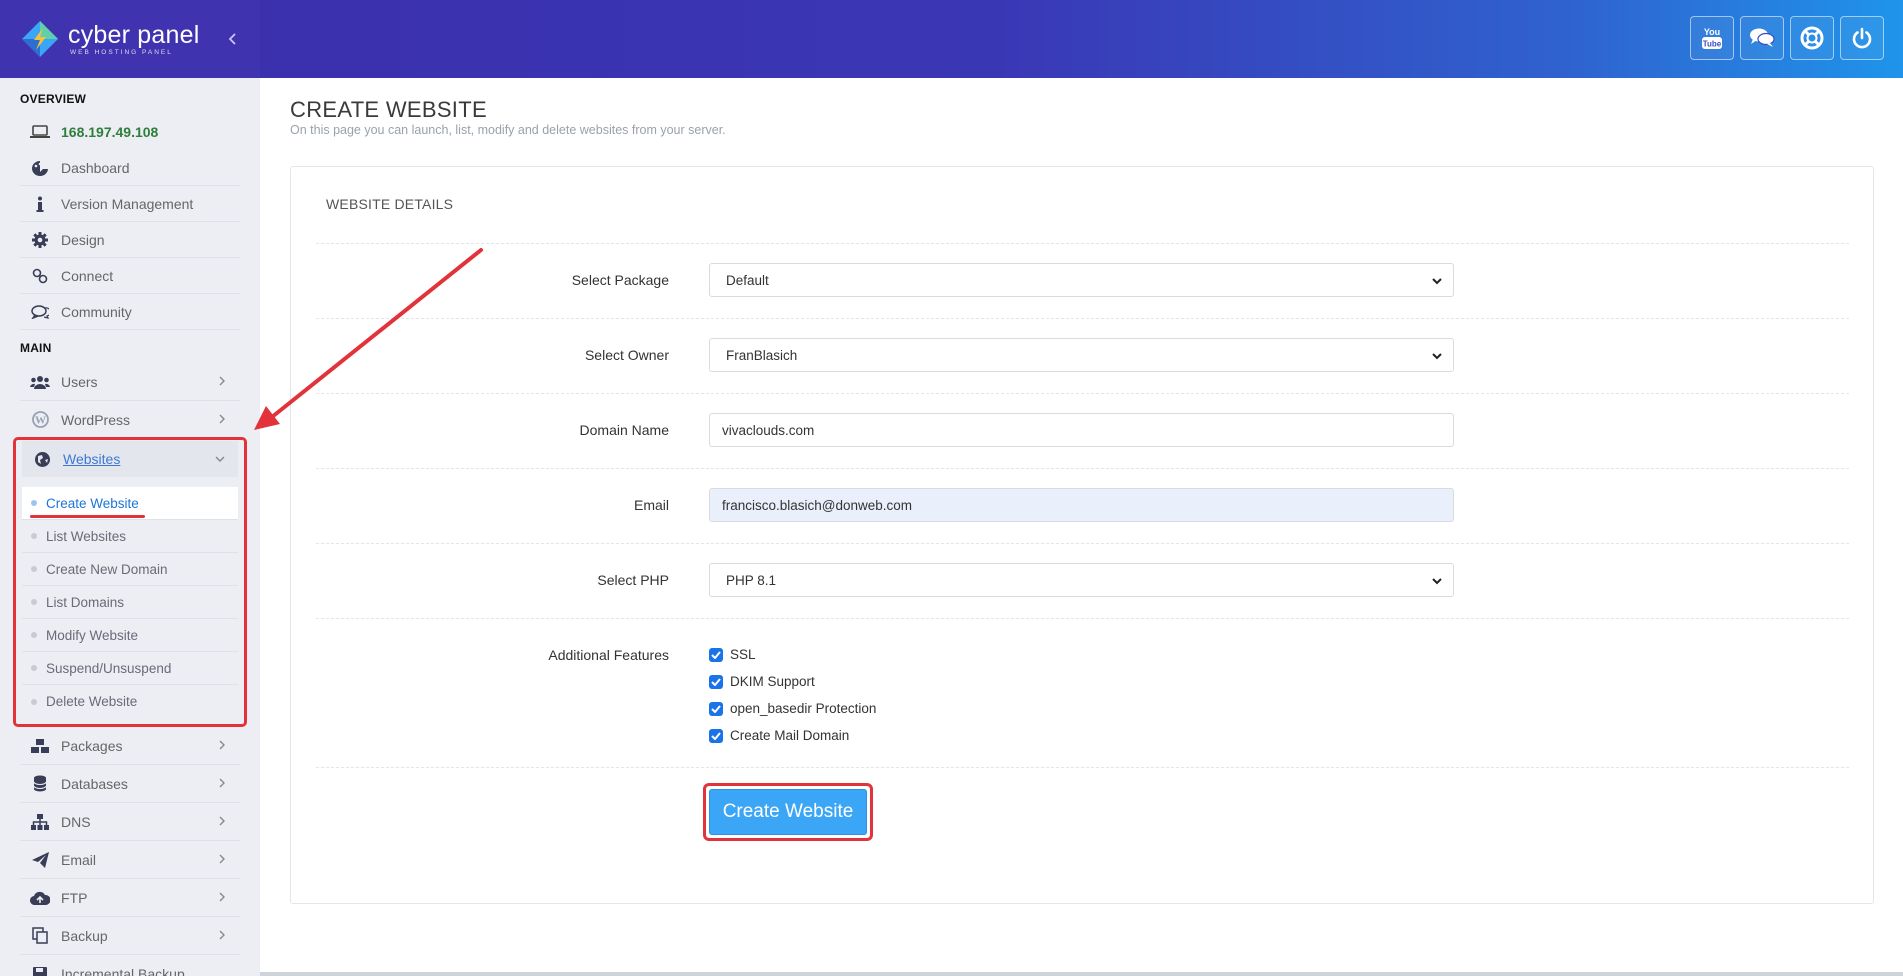 This screenshot has width=1903, height=976. Describe the element at coordinates (788, 812) in the screenshot. I see `create-website-button: Create Website` at that location.